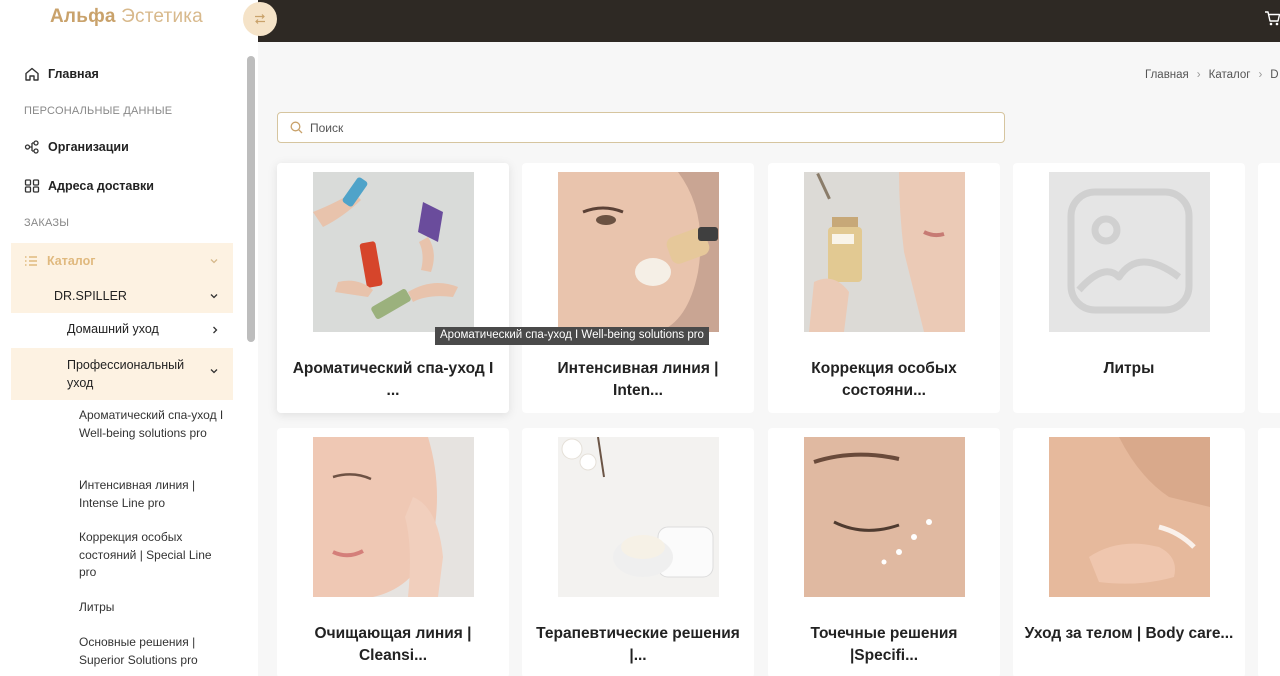 The width and height of the screenshot is (1280, 676). I want to click on sidebar-item-dr-spiller: DR.SPILLER, so click(122, 296).